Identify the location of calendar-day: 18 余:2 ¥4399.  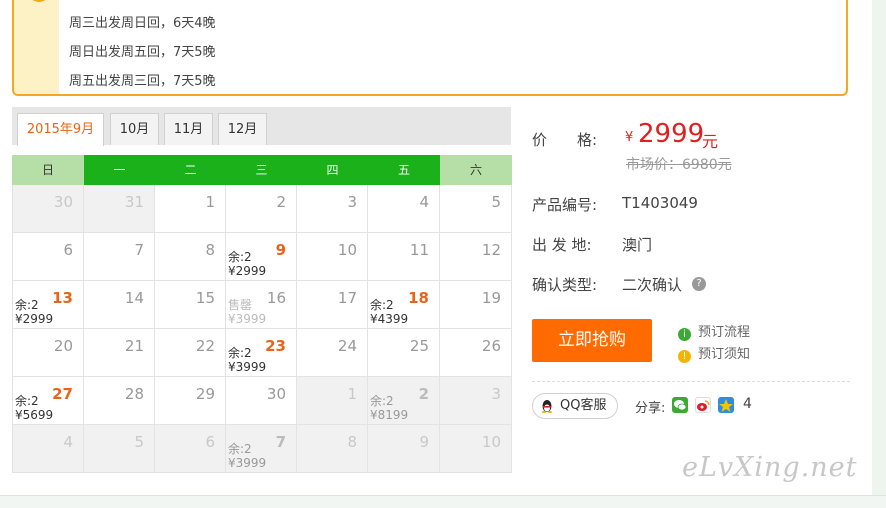
(404, 305).